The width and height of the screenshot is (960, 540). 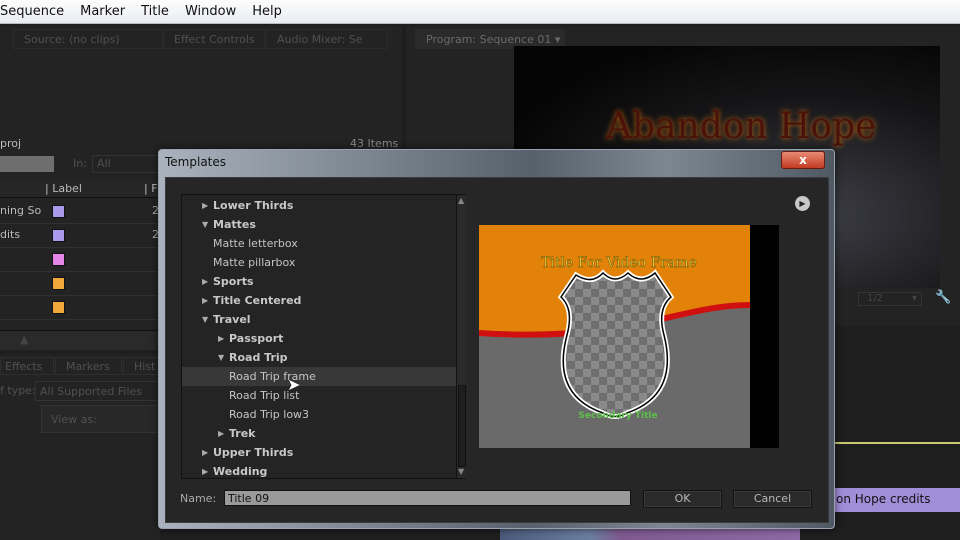 I want to click on project-toolbar: ▲, so click(x=80, y=340).